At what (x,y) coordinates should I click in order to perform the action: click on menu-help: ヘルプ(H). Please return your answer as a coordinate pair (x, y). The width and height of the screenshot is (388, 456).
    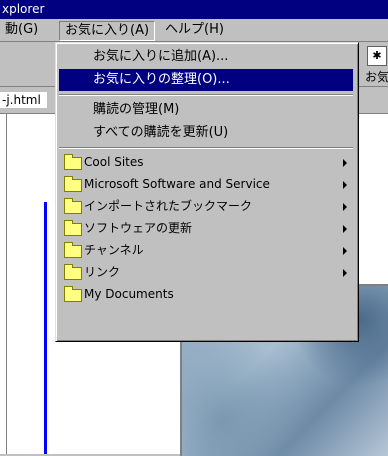
    Looking at the image, I should click on (194, 30).